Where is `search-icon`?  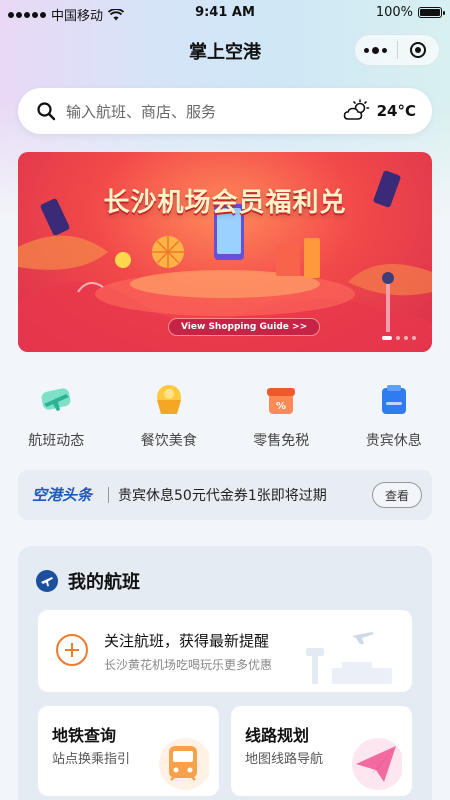 search-icon is located at coordinates (46, 111).